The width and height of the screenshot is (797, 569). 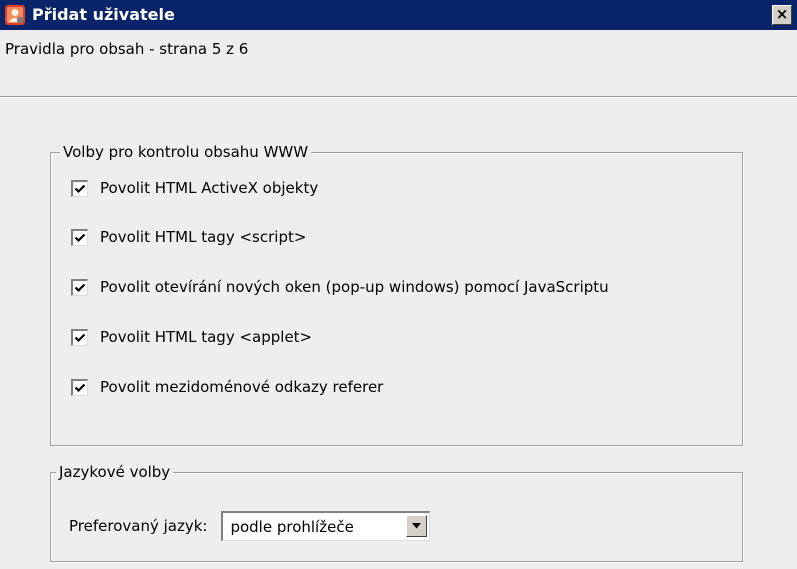 I want to click on activex-checkbox, so click(x=79, y=188).